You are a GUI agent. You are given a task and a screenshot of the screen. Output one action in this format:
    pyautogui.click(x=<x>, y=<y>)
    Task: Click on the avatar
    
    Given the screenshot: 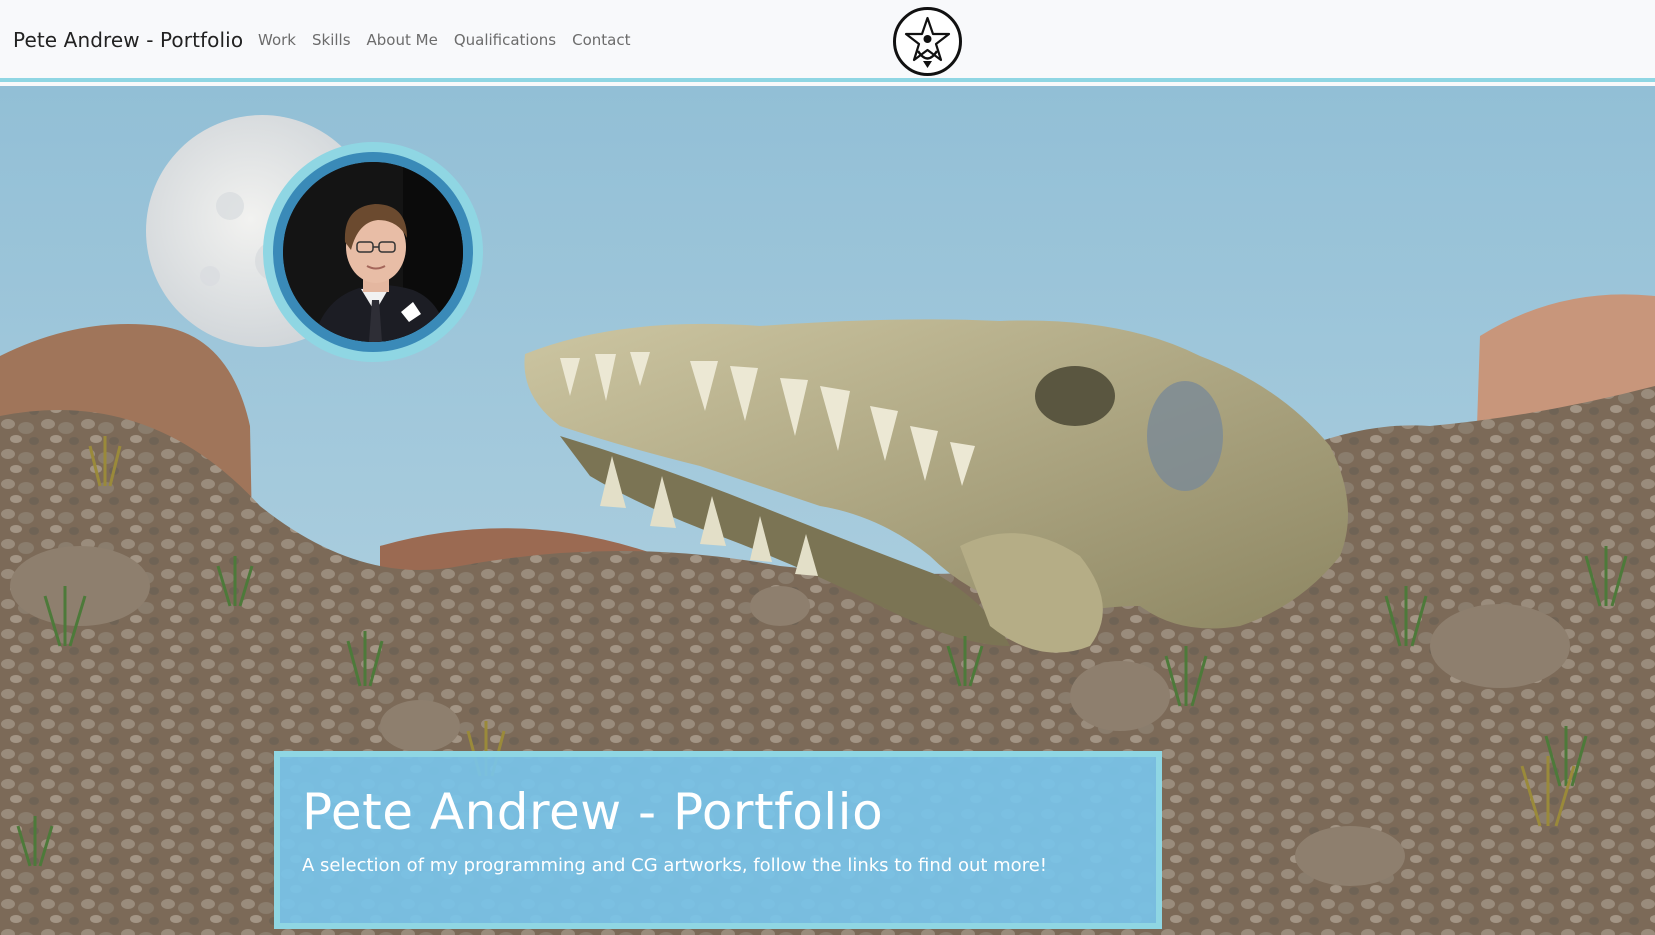 What is the action you would take?
    pyautogui.click(x=373, y=252)
    